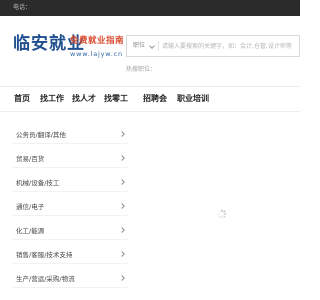 The image size is (320, 300). Describe the element at coordinates (193, 99) in the screenshot. I see `nav-item-training: 职业培训` at that location.